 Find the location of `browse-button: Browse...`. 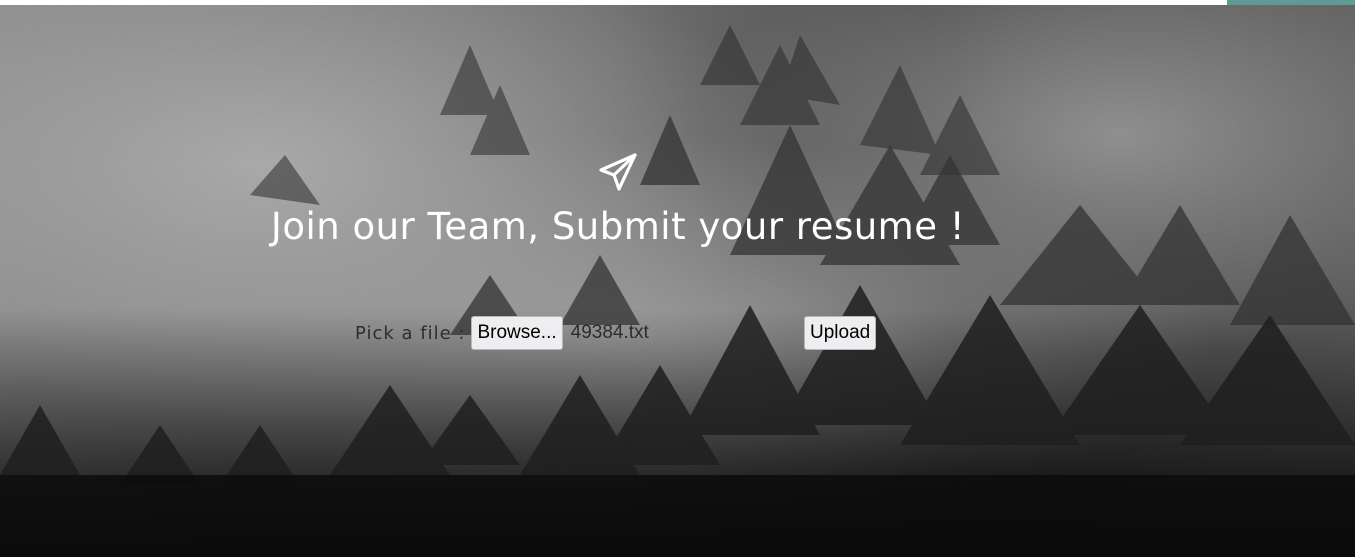

browse-button: Browse... is located at coordinates (517, 333).